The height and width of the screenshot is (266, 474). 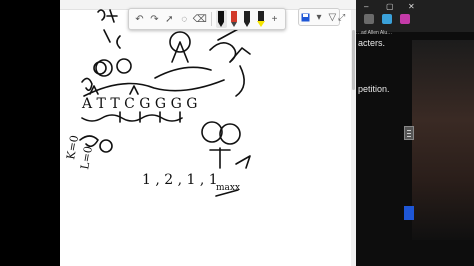 What do you see at coordinates (274, 19) in the screenshot?
I see `add-pen-icon: +` at bounding box center [274, 19].